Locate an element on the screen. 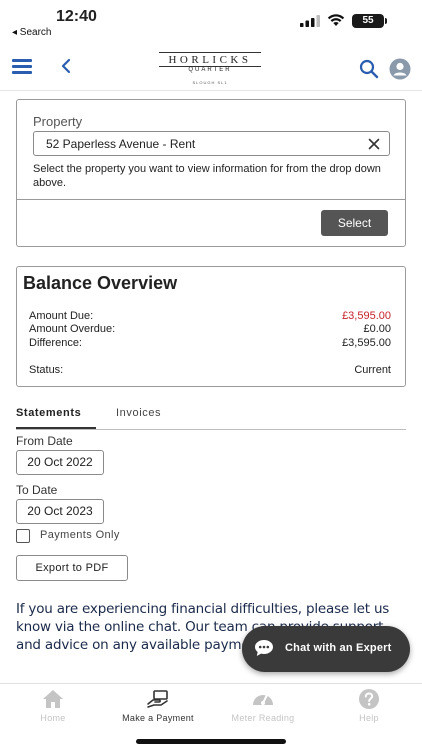 This screenshot has width=422, height=750. nav-item-help: Help is located at coordinates (369, 705).